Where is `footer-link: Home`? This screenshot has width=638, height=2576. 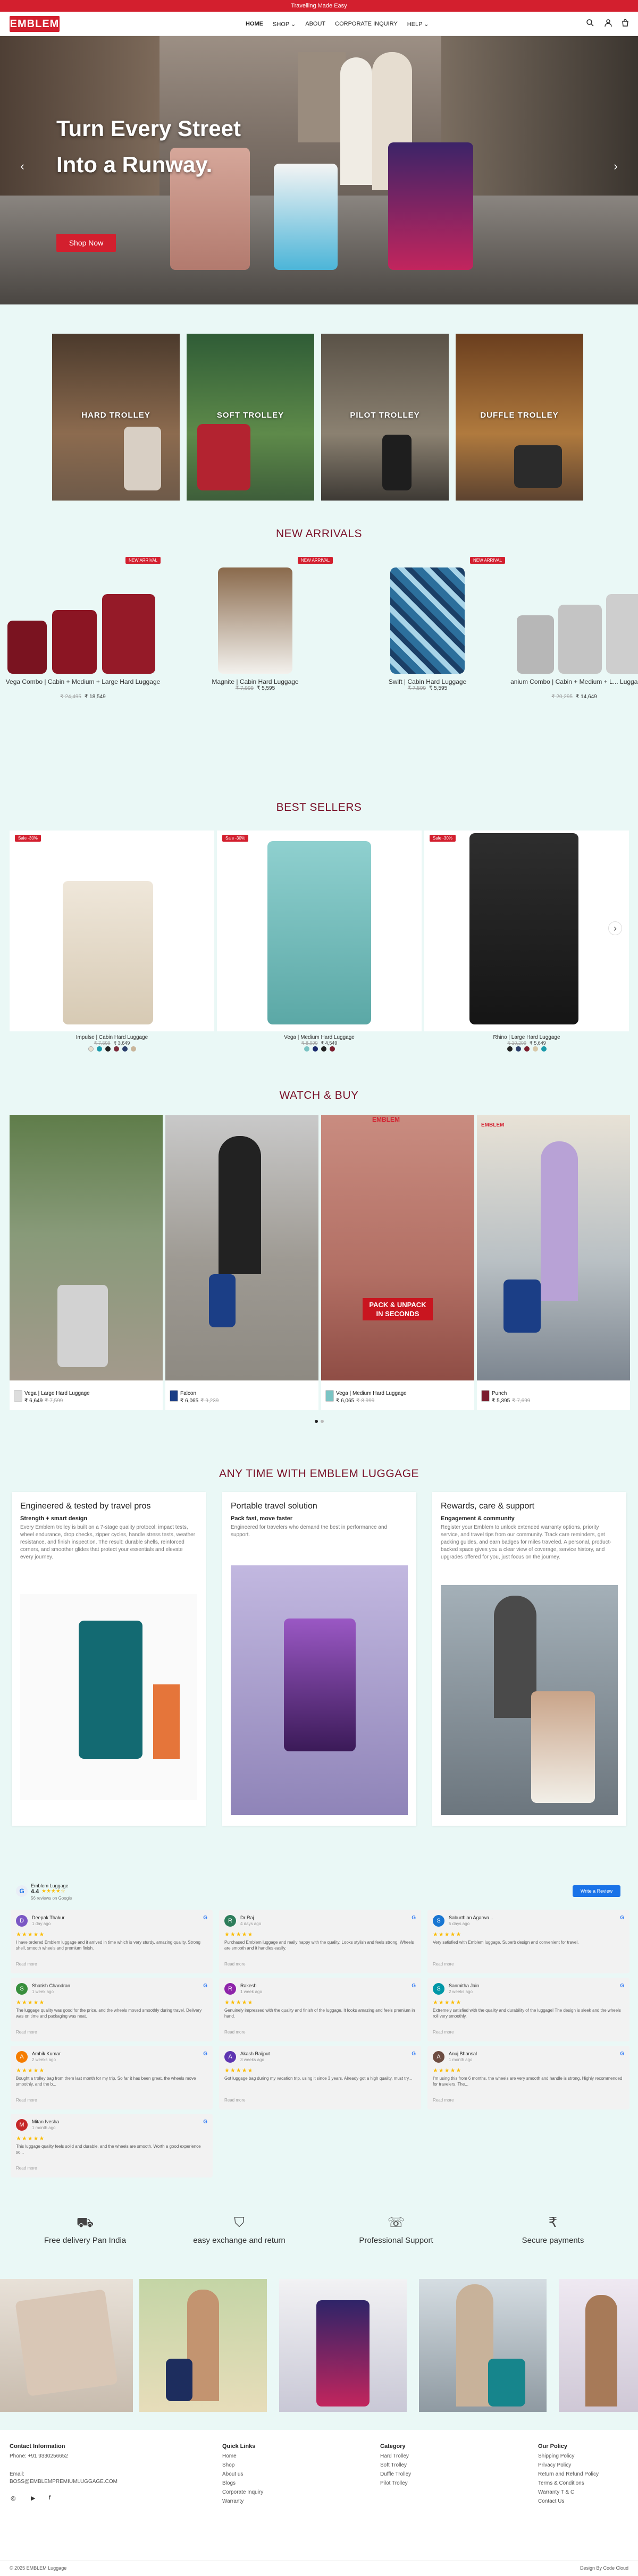
footer-link: Home is located at coordinates (229, 2456).